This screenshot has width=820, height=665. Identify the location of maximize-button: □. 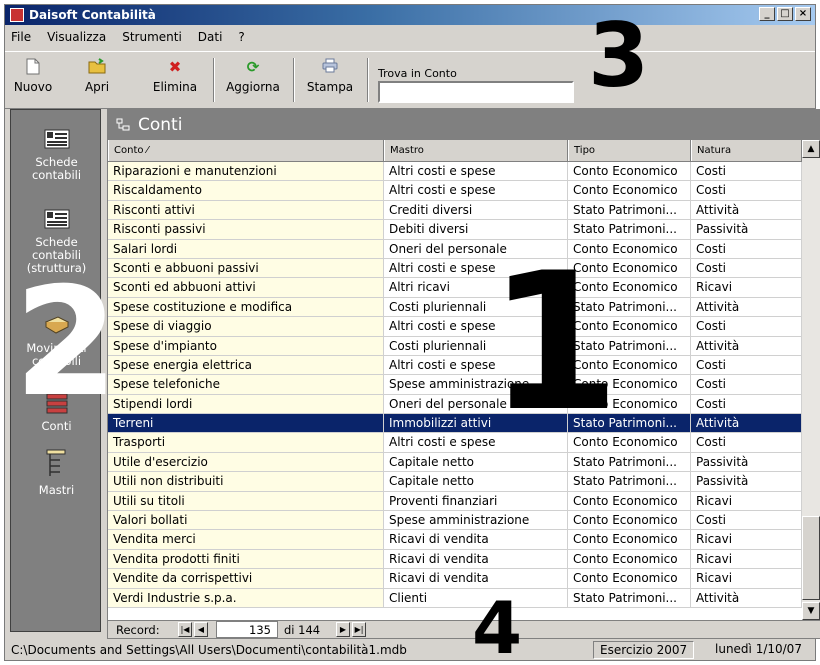
(785, 14).